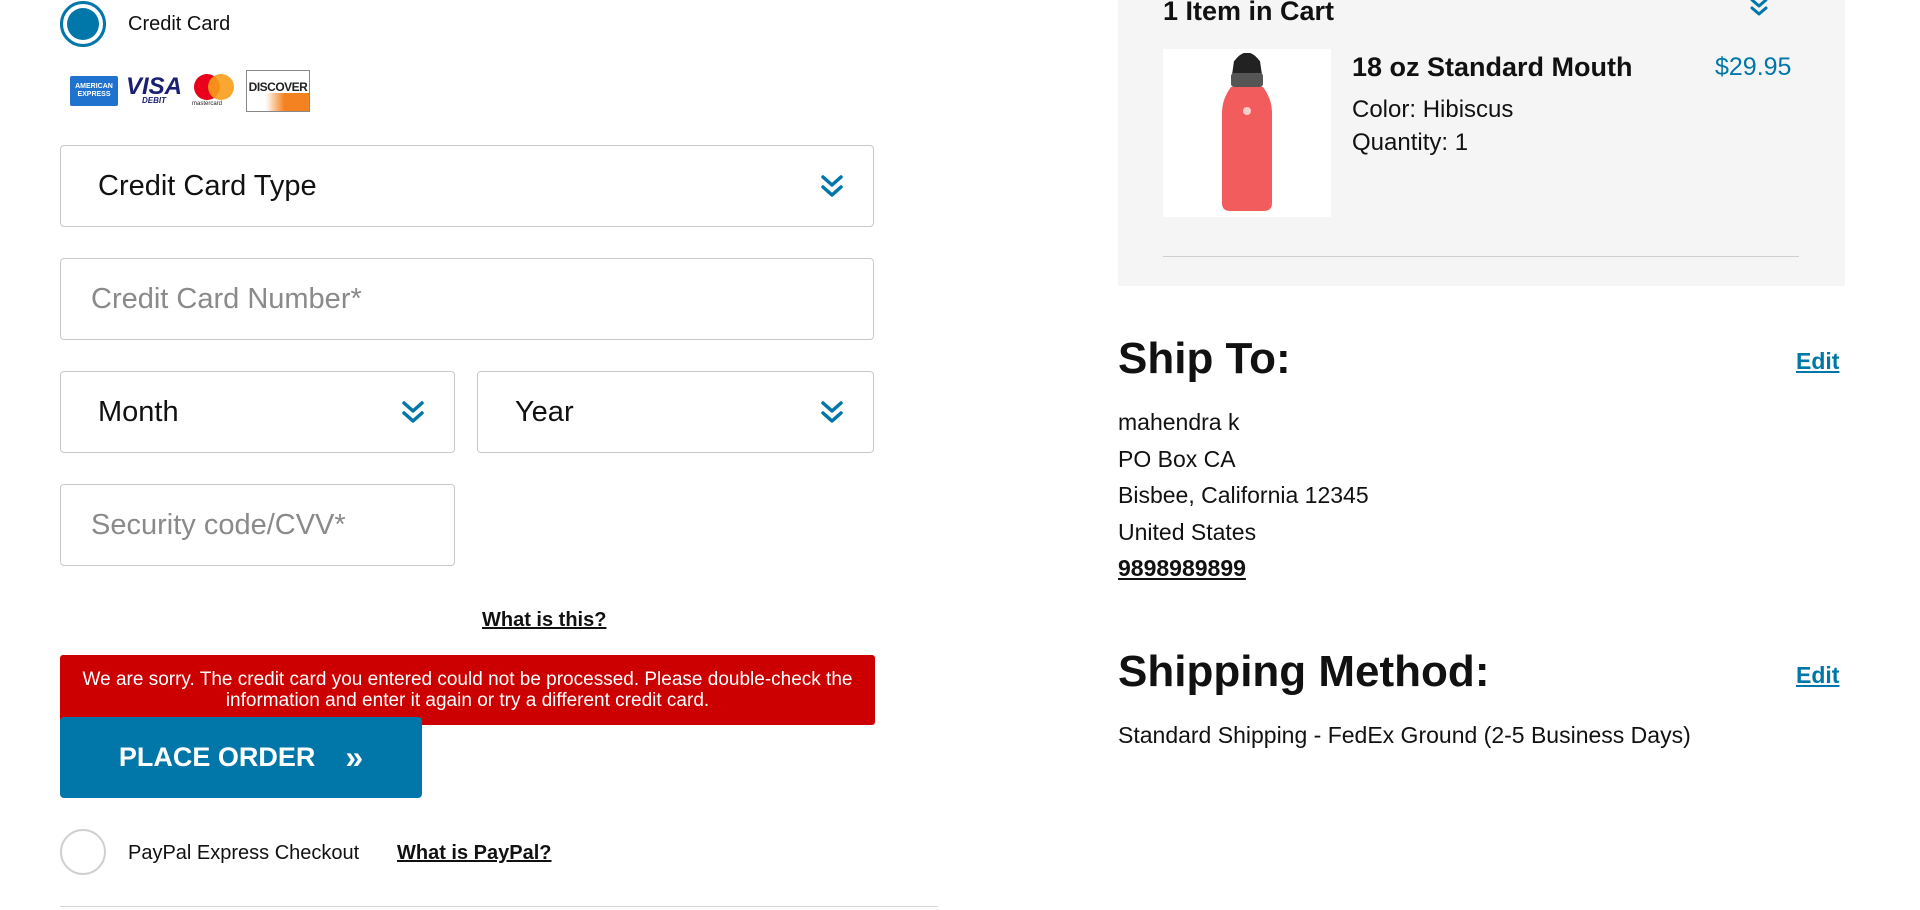 Image resolution: width=1920 pixels, height=910 pixels. I want to click on credit-card-radio, so click(83, 24).